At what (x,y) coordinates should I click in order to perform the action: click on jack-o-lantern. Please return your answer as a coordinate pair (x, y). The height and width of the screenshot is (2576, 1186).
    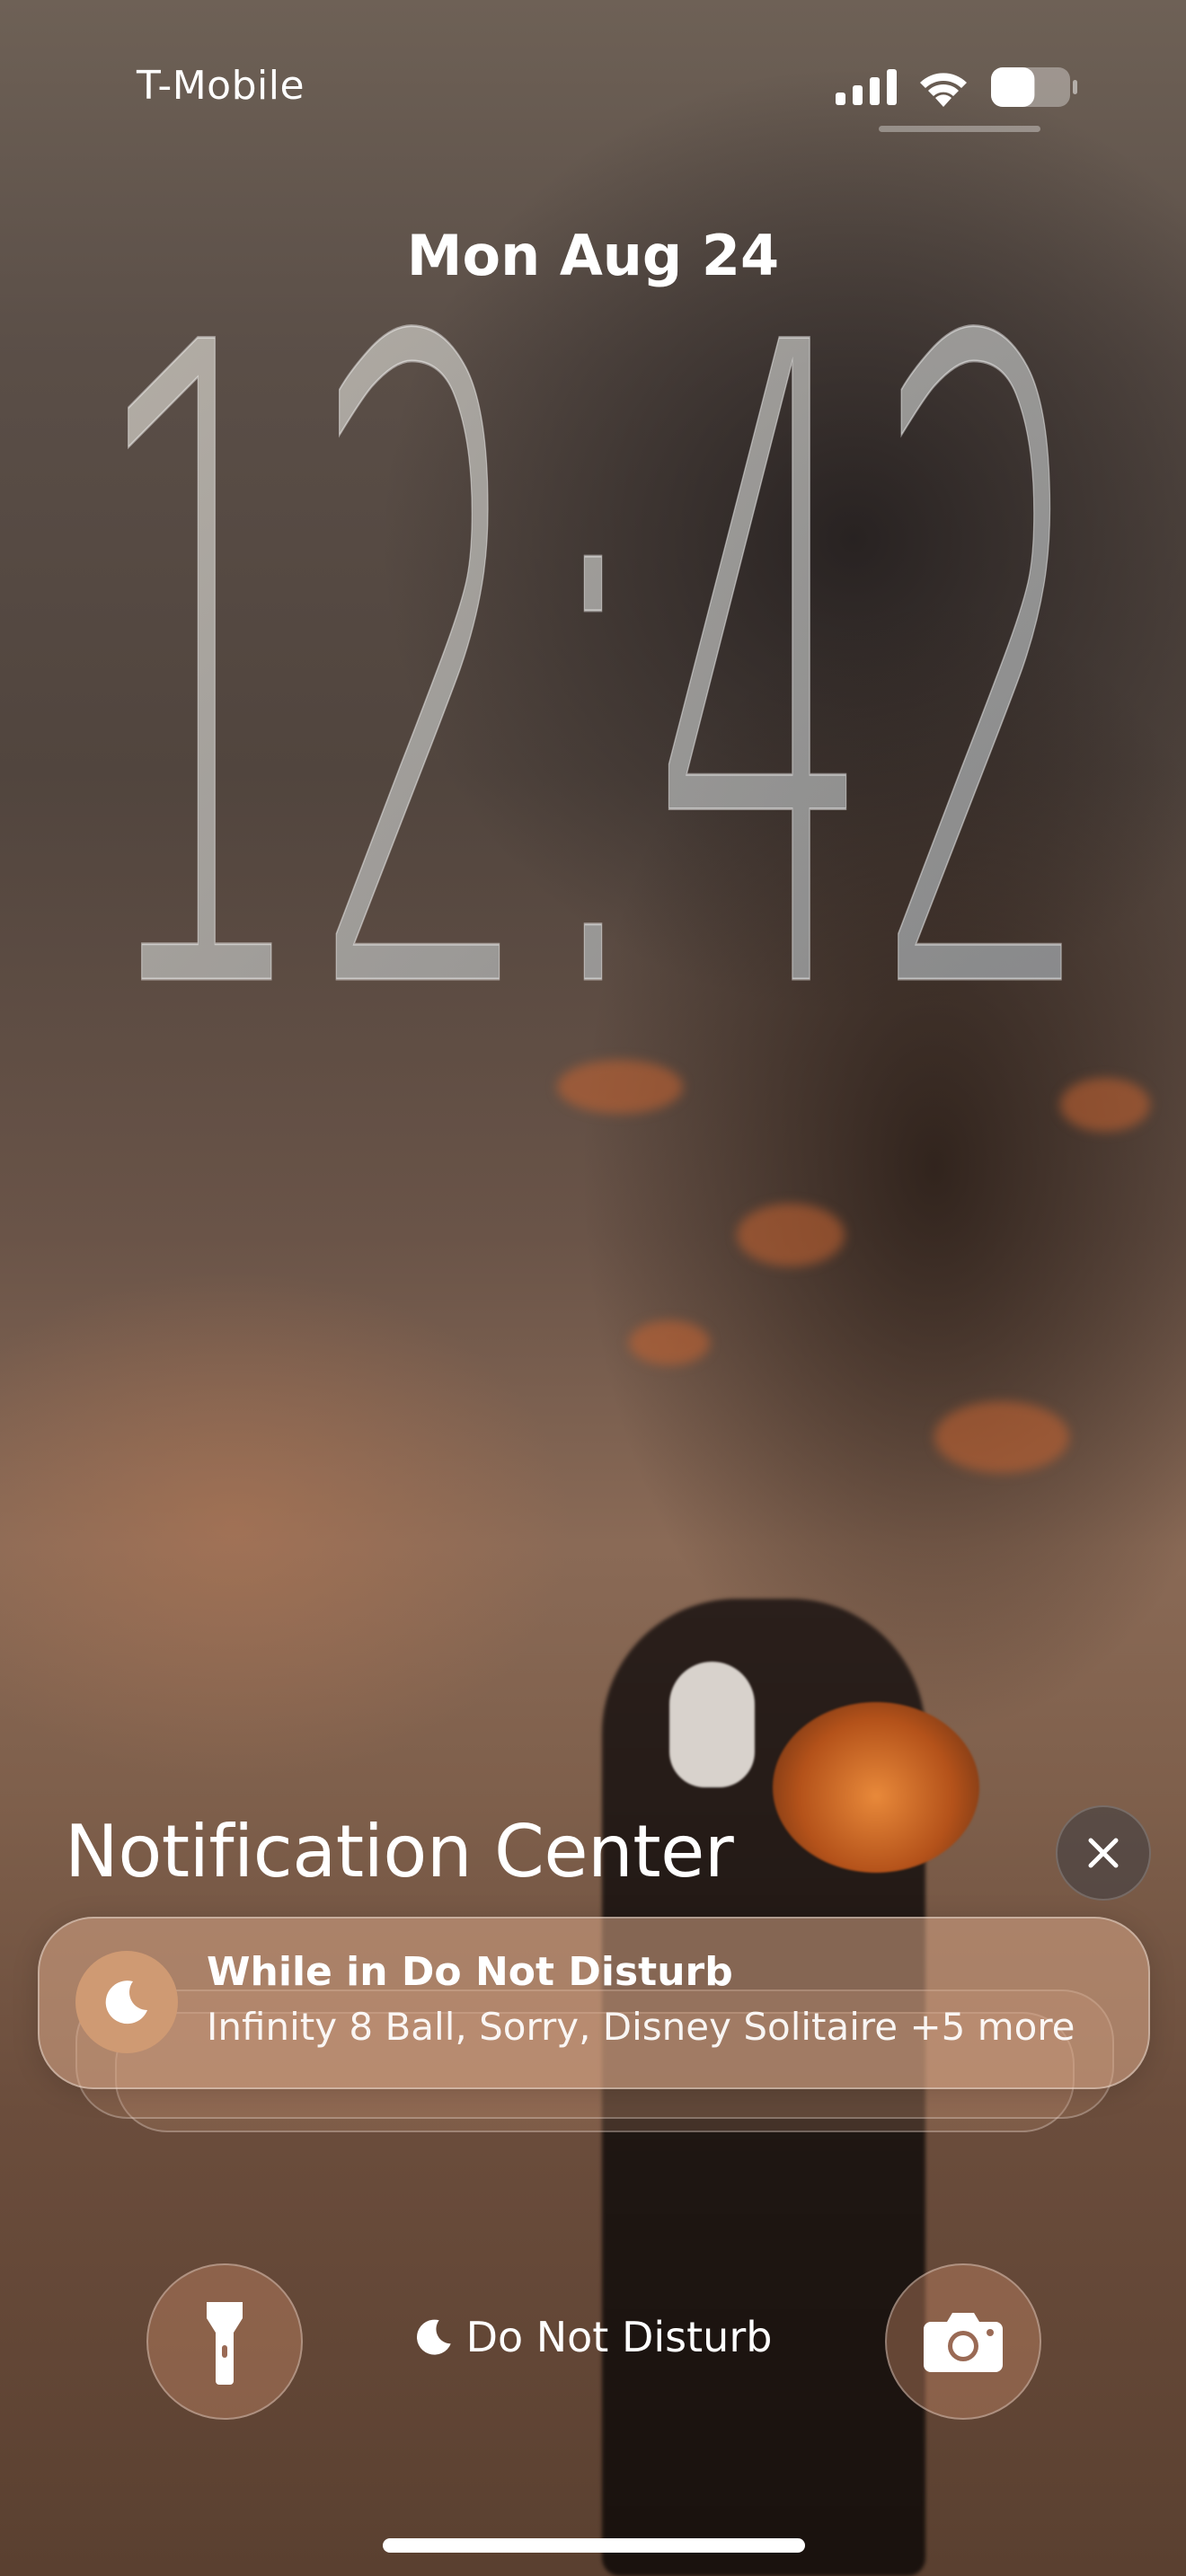
    Looking at the image, I should click on (876, 1787).